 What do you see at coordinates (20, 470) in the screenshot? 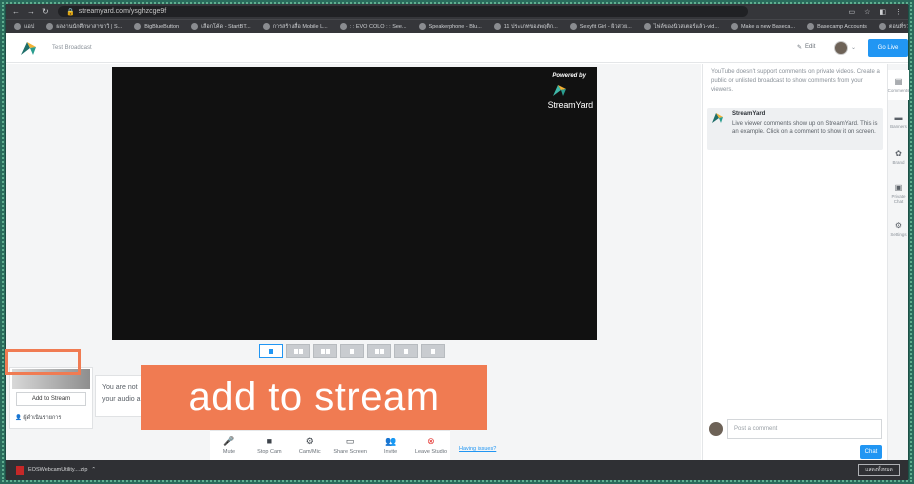
I see `zip-file-icon` at bounding box center [20, 470].